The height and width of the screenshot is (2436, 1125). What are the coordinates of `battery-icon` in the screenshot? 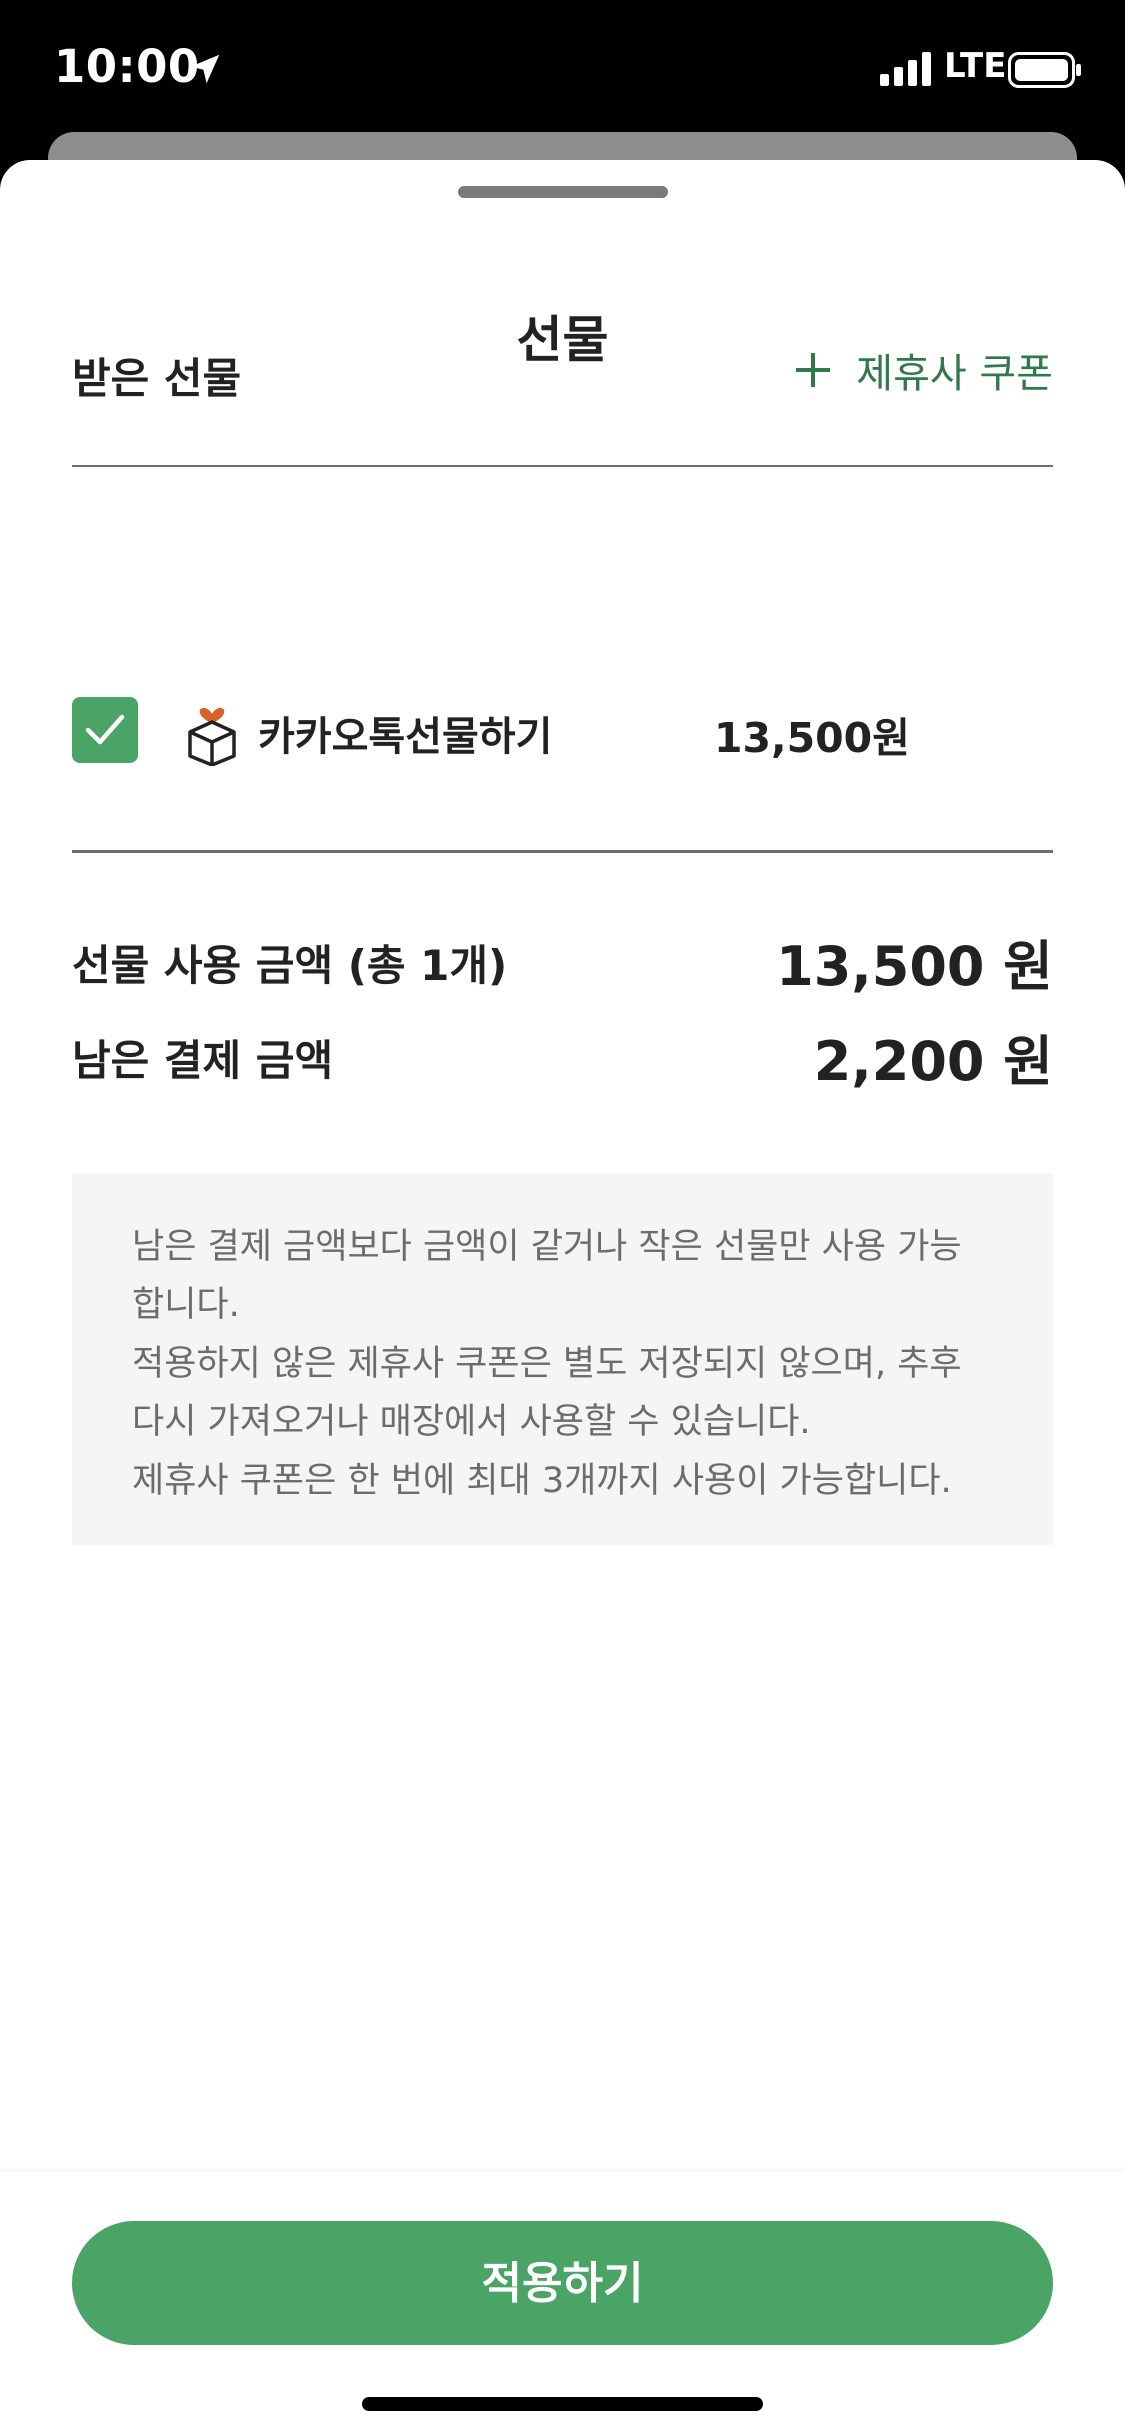 It's located at (1044, 70).